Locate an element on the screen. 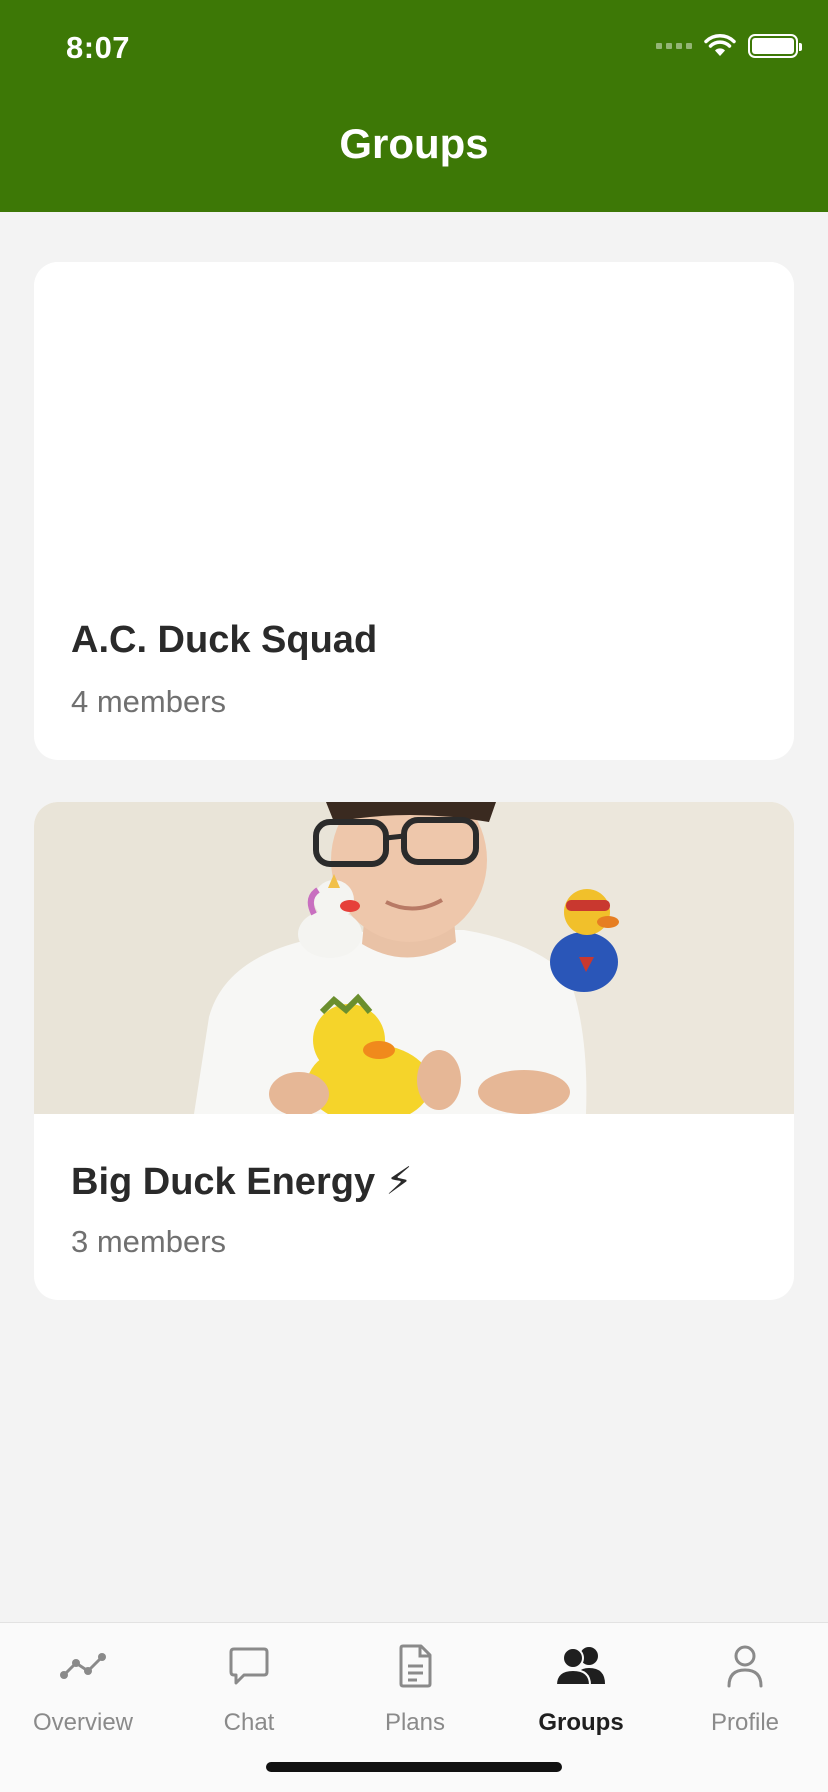  tab-label: Plans is located at coordinates (415, 1722).